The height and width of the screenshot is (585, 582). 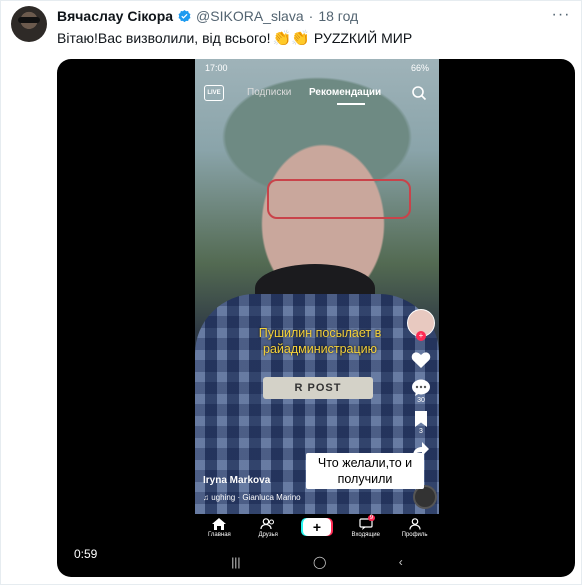 What do you see at coordinates (363, 38) in the screenshot?
I see `tweet-text-suffix: РУZZКИЙ МИР` at bounding box center [363, 38].